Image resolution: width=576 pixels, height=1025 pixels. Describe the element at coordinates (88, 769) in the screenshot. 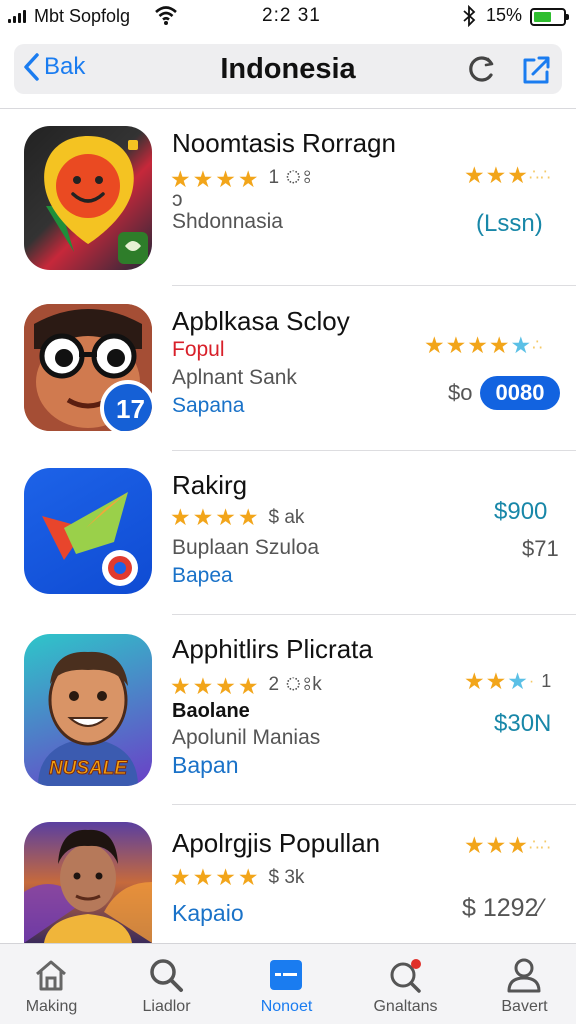

I see `icon-caption: NUSALE` at that location.